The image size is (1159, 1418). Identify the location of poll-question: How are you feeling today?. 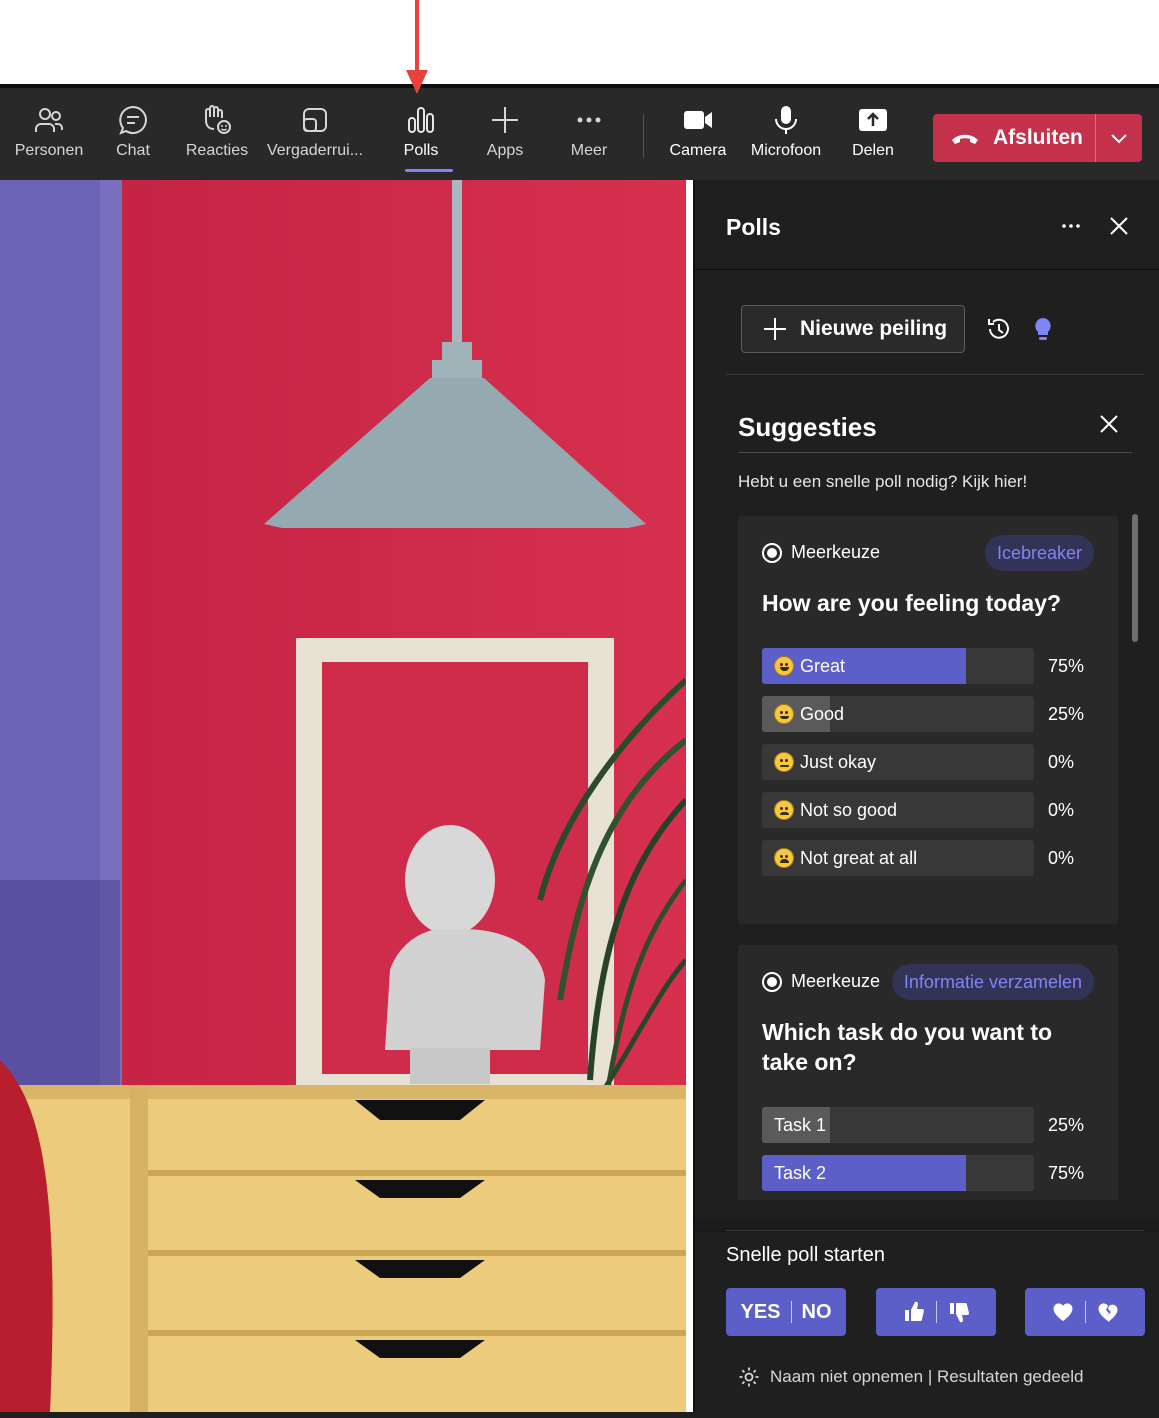
(912, 603).